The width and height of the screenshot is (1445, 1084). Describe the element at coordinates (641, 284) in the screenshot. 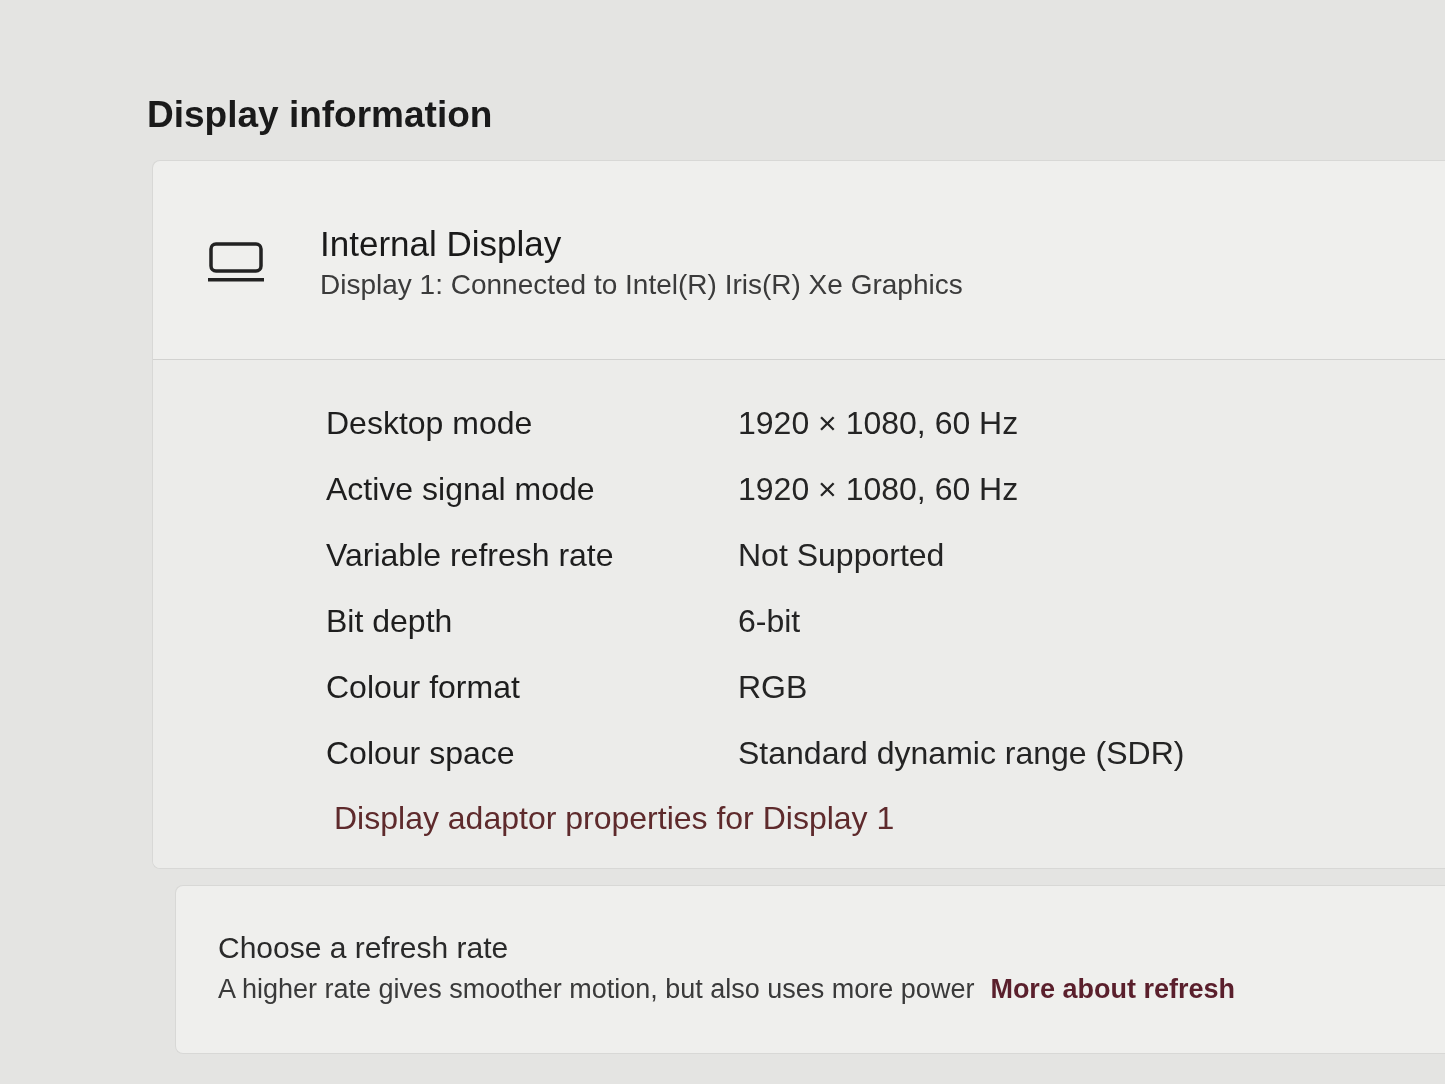

I see `display-connection: Display 1: Connected to Intel(R) Iris(R) Xe Graphics` at that location.